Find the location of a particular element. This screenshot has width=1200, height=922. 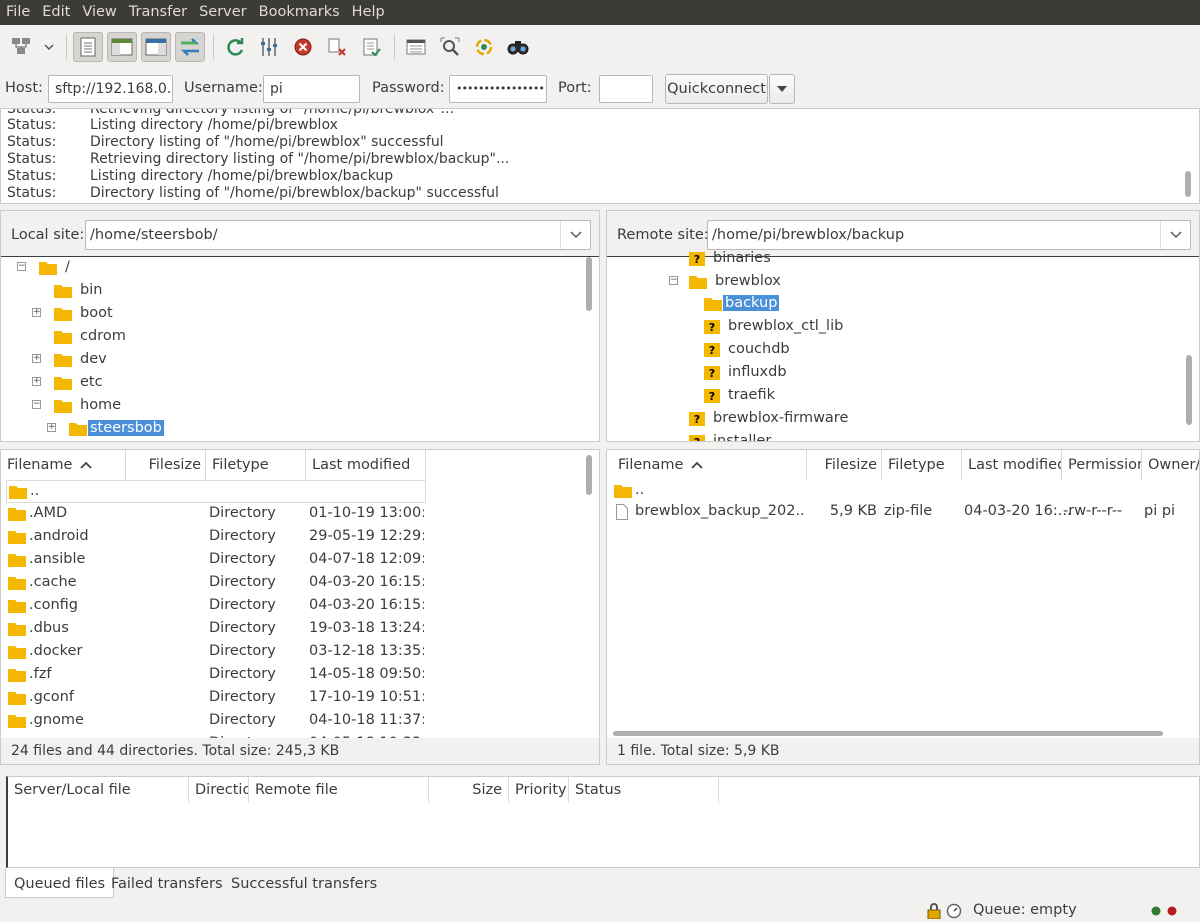

tree-node-steersbob: steersbob is located at coordinates (116, 428).